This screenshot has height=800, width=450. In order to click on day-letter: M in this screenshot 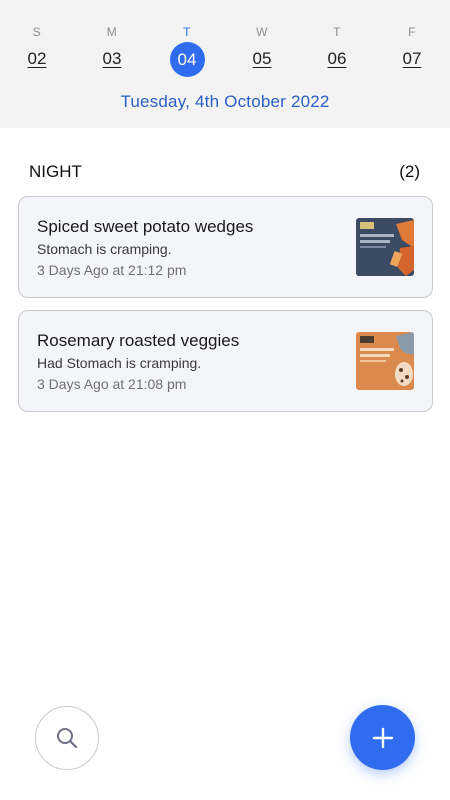, I will do `click(112, 32)`.